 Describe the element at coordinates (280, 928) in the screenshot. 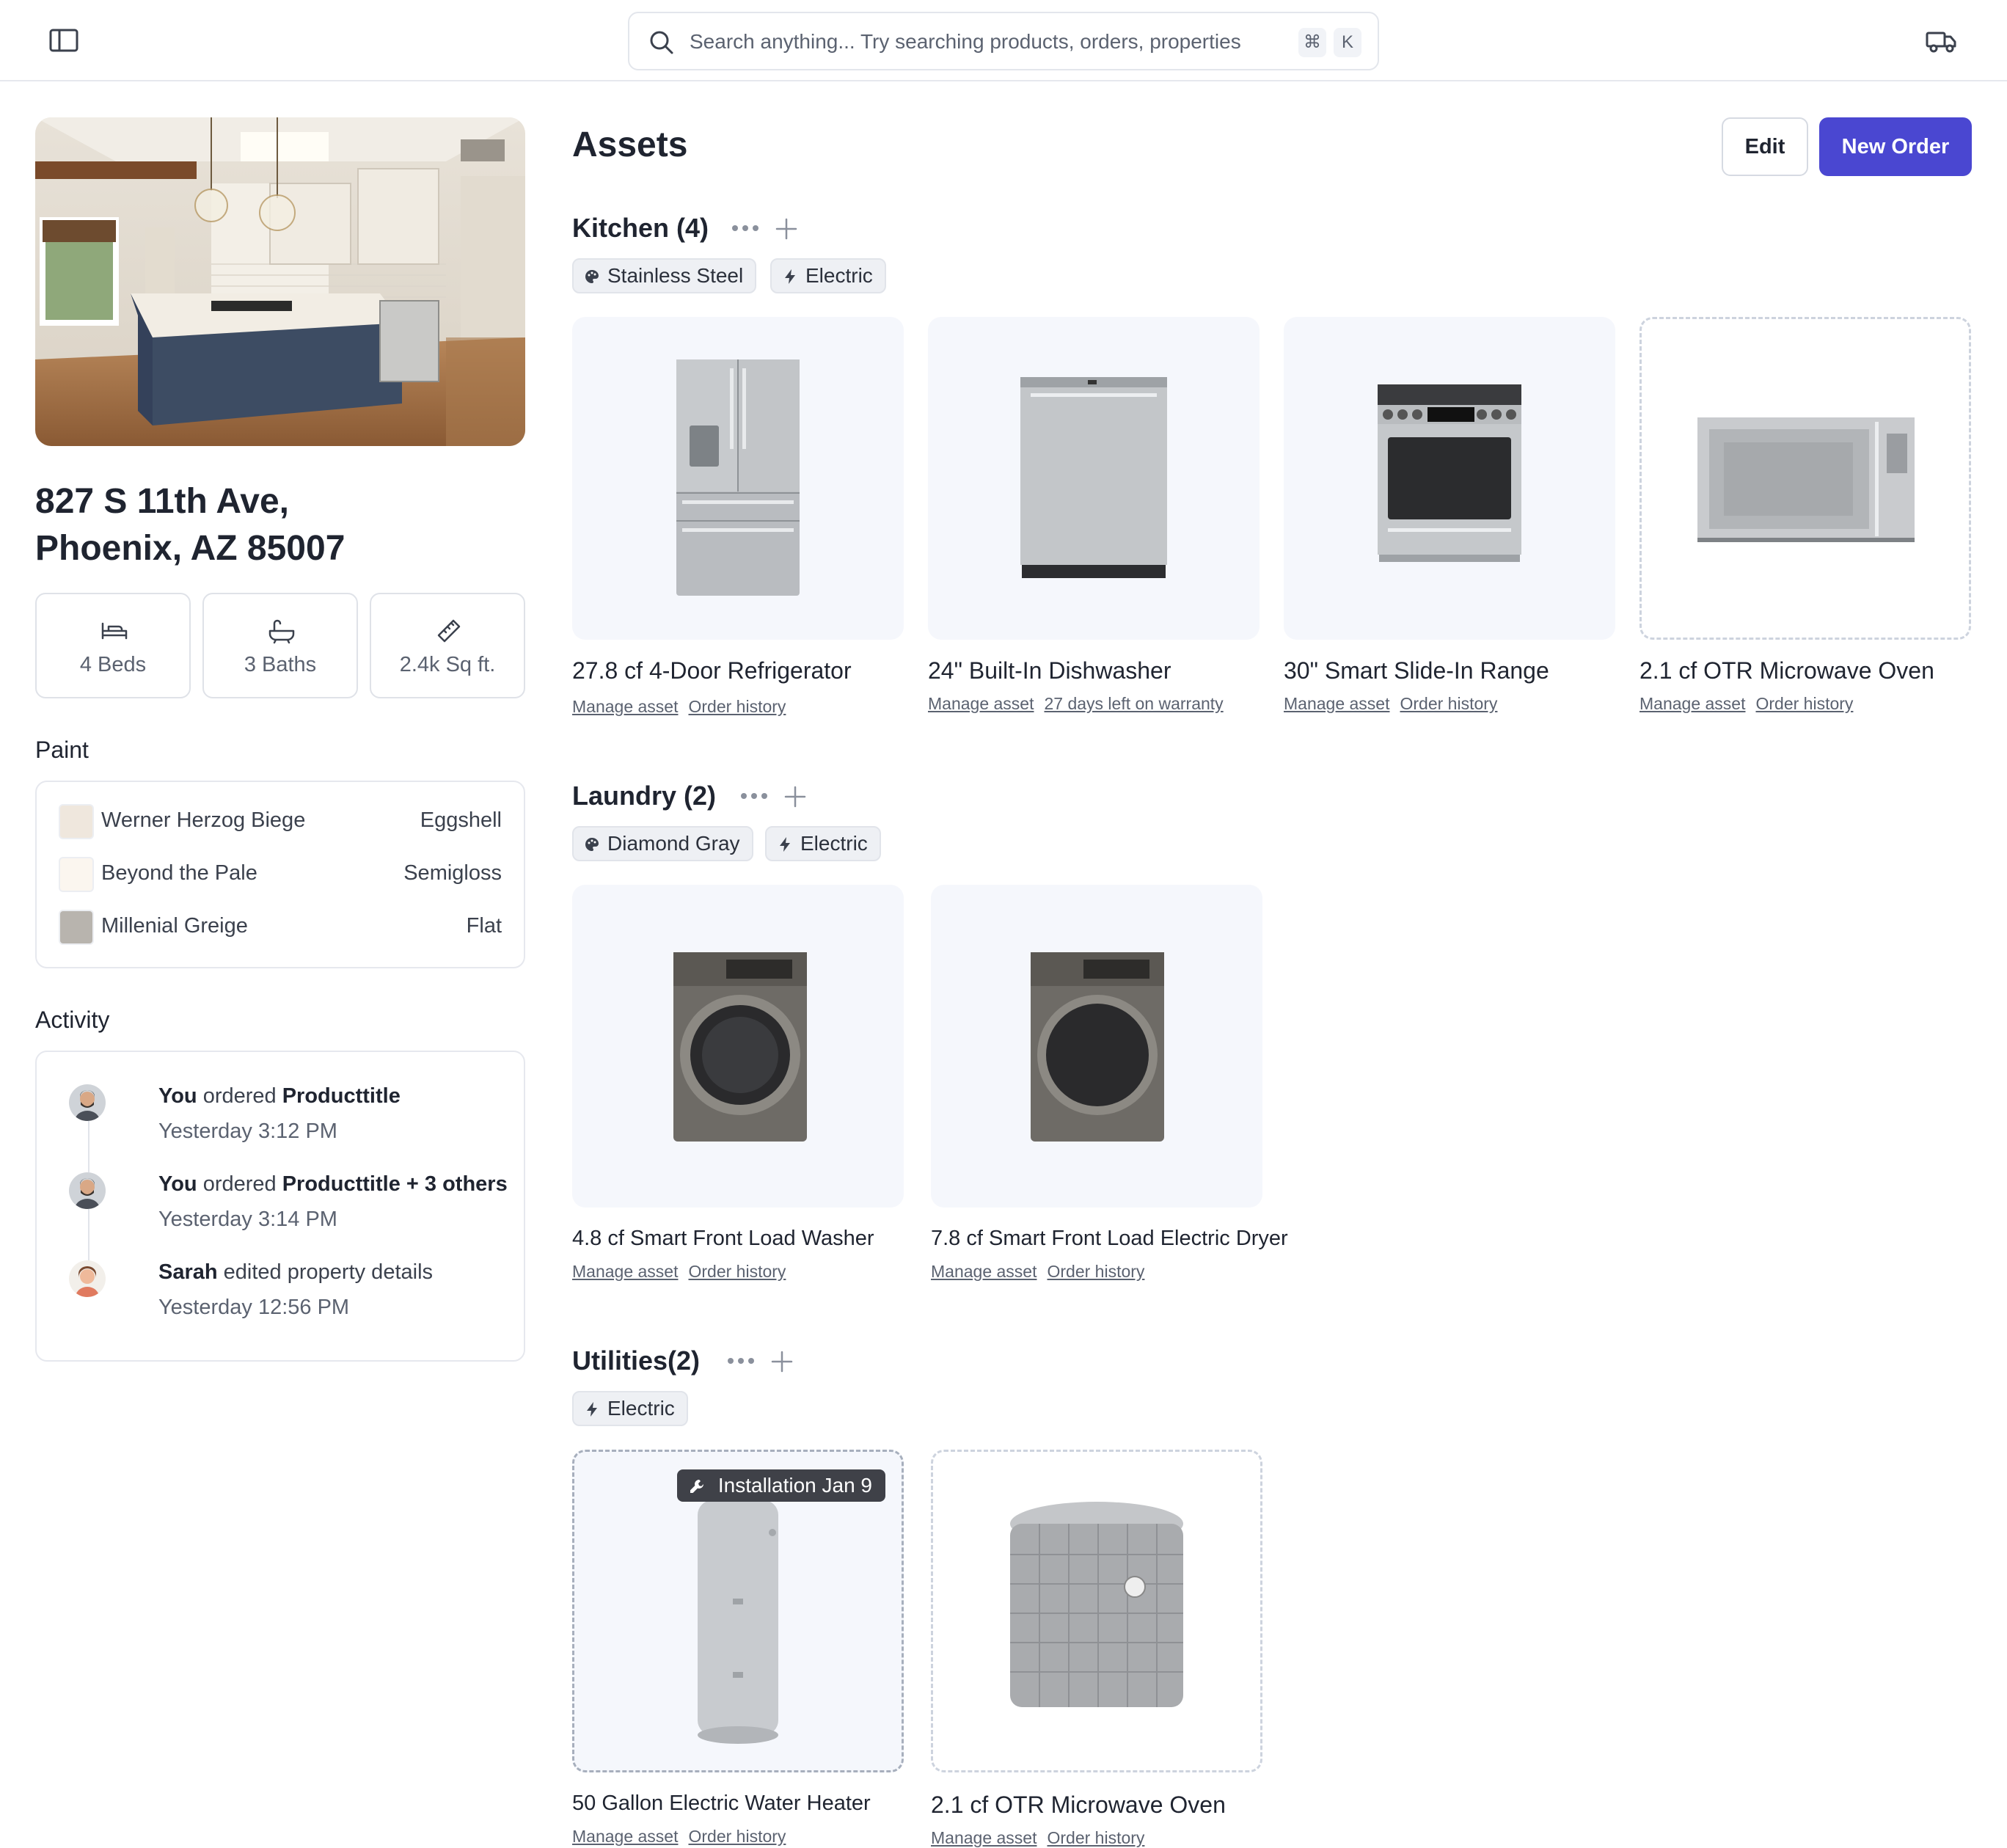

I see `paint-row: Millenial Greige Flat` at that location.